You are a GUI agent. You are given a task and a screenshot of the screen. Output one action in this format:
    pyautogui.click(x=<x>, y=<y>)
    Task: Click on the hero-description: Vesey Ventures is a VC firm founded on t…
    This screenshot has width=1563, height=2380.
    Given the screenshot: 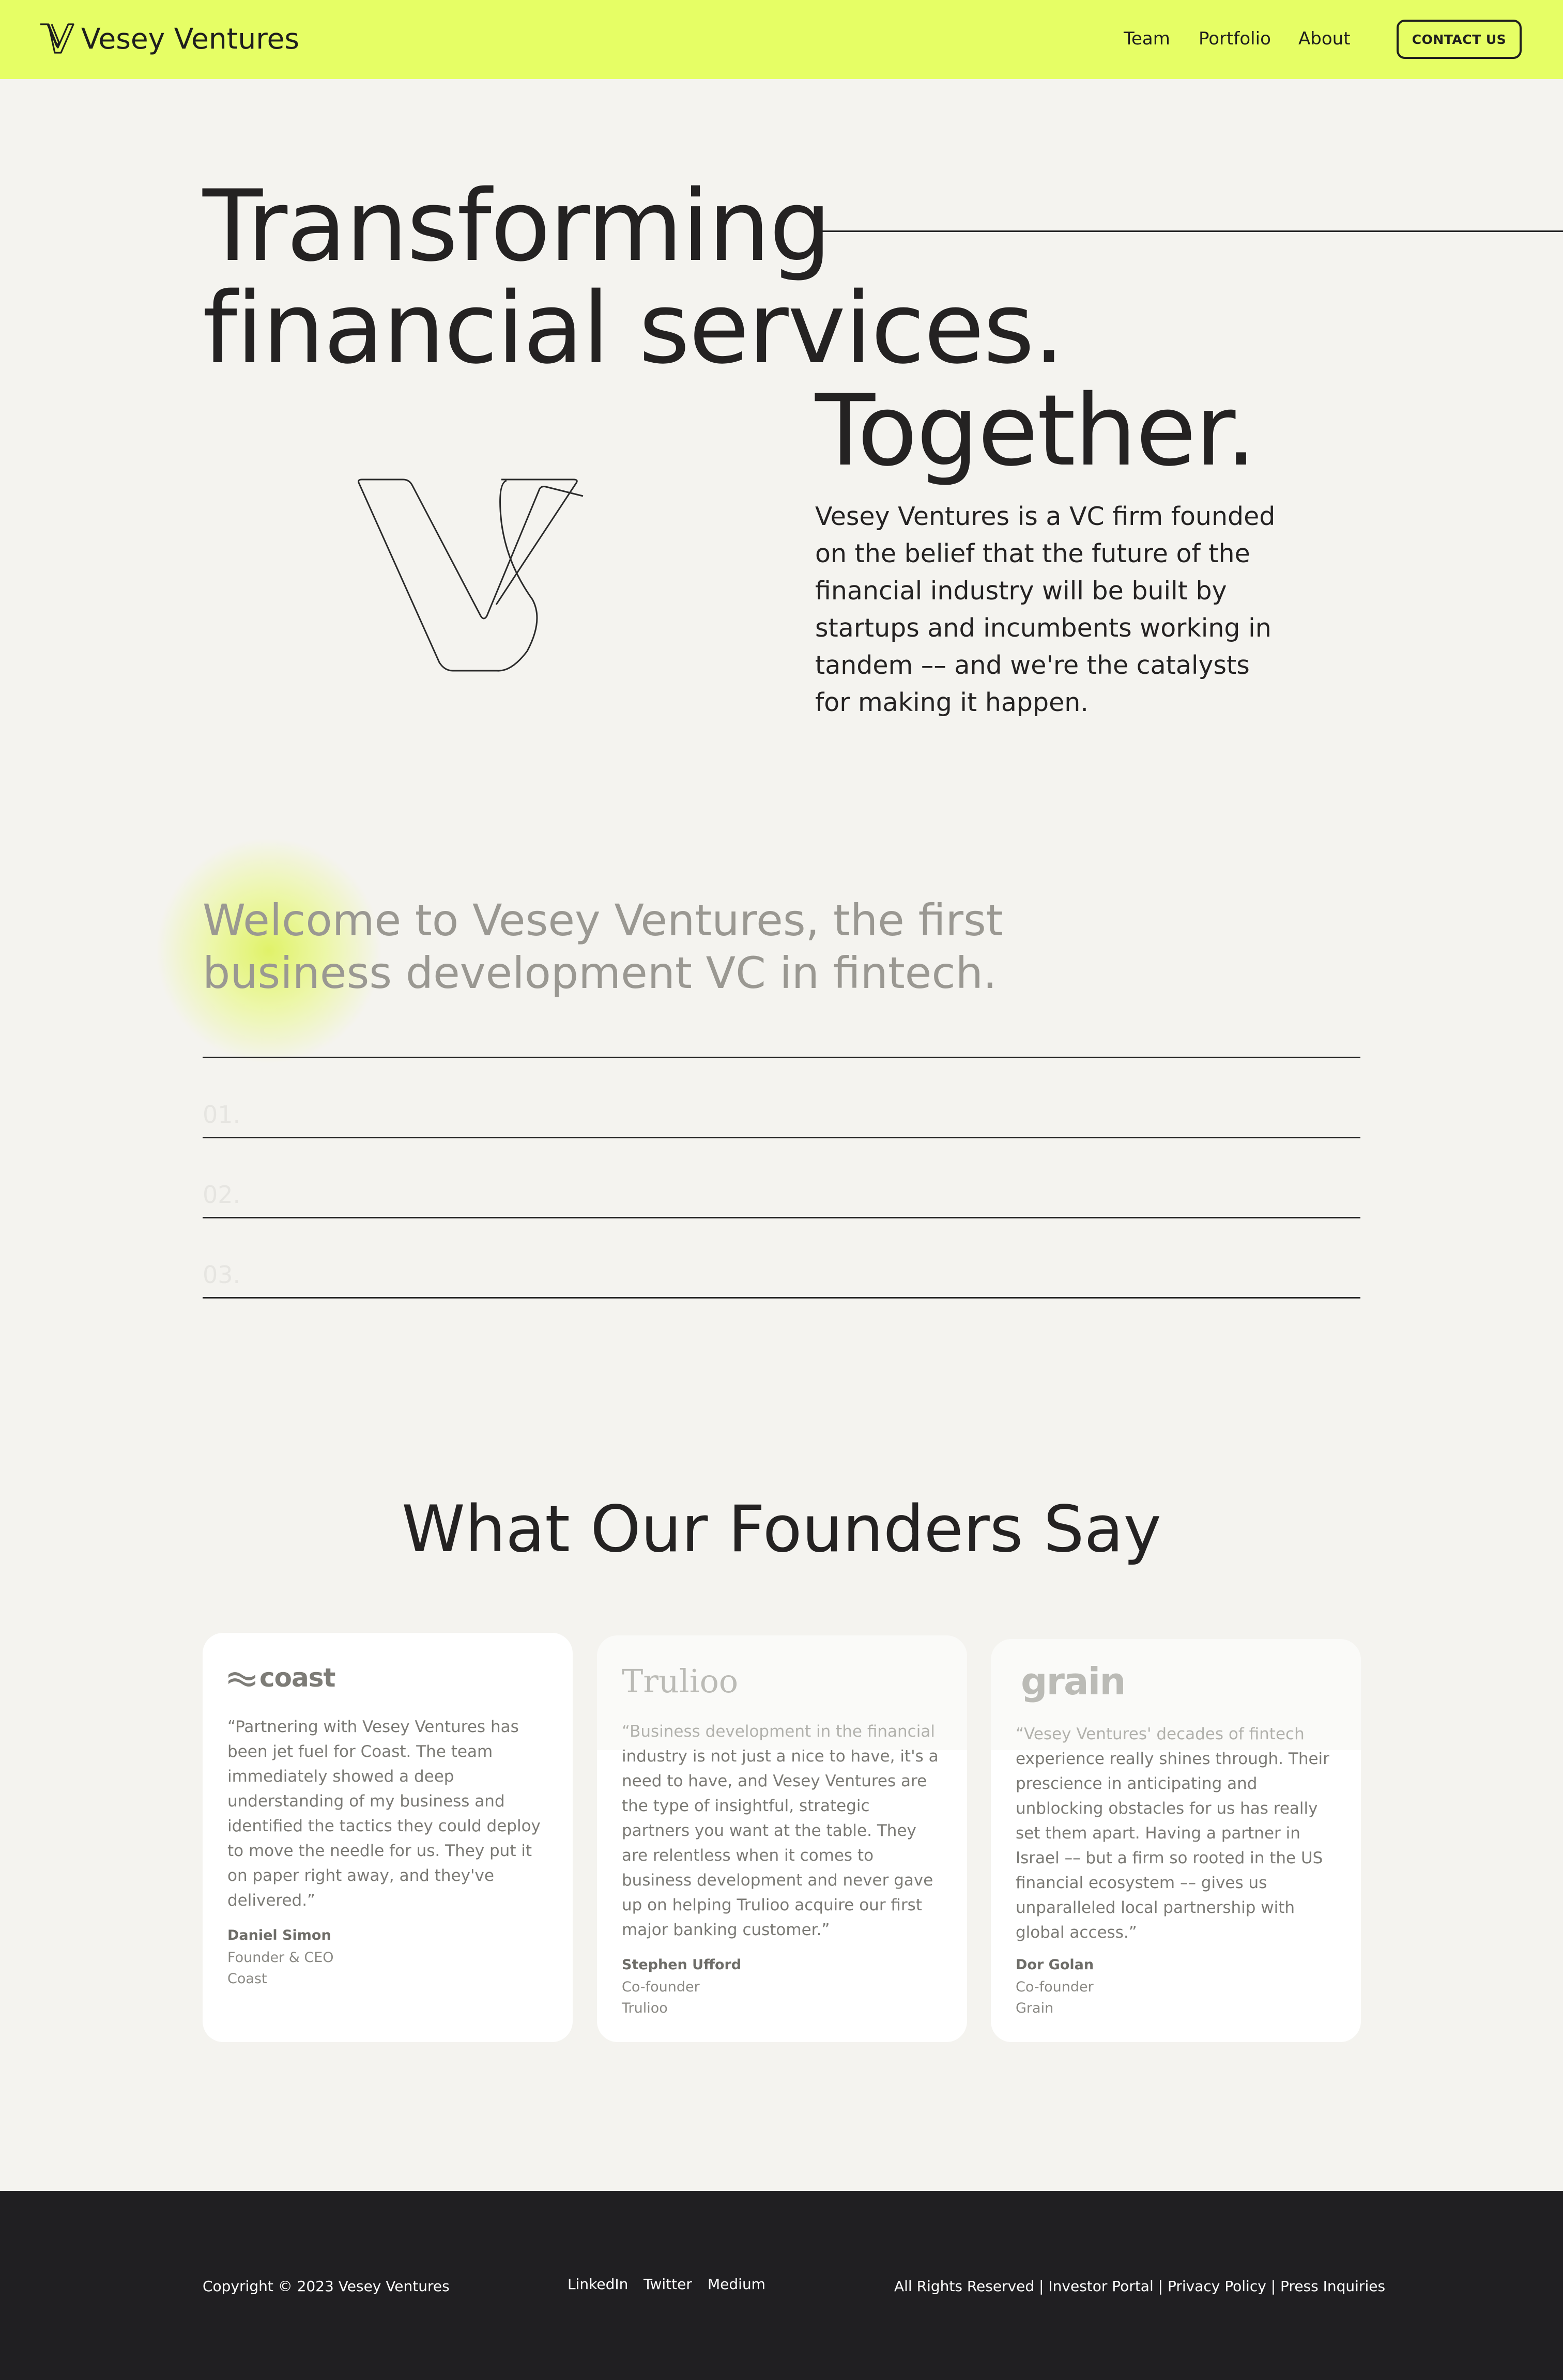 What is the action you would take?
    pyautogui.click(x=1045, y=609)
    